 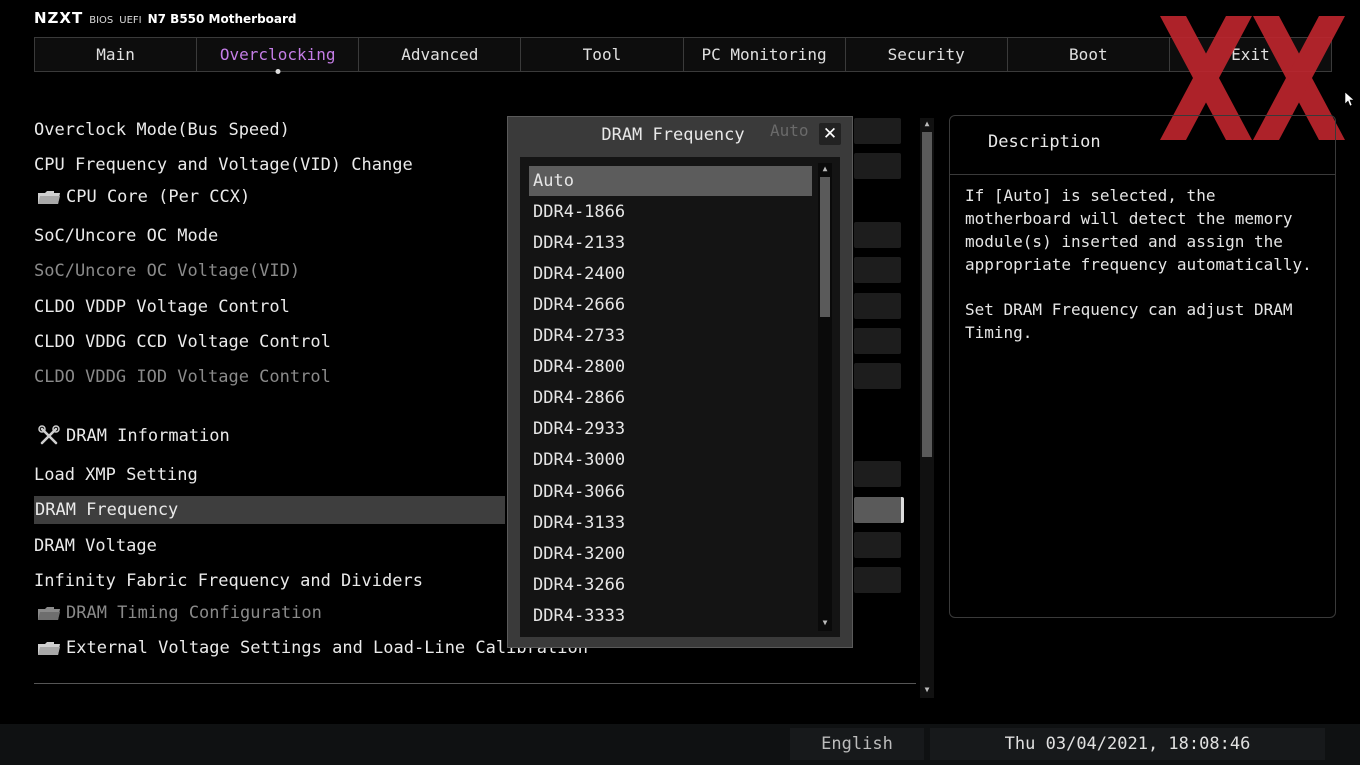 I want to click on option-item: DDR4-2800, so click(x=670, y=367).